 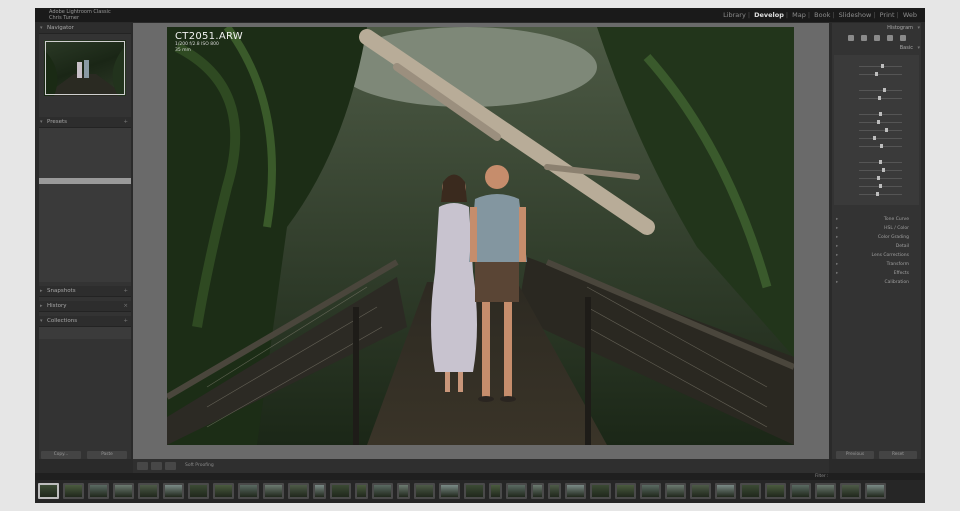 What do you see at coordinates (125, 321) in the screenshot?
I see `add-collection-icon: +` at bounding box center [125, 321].